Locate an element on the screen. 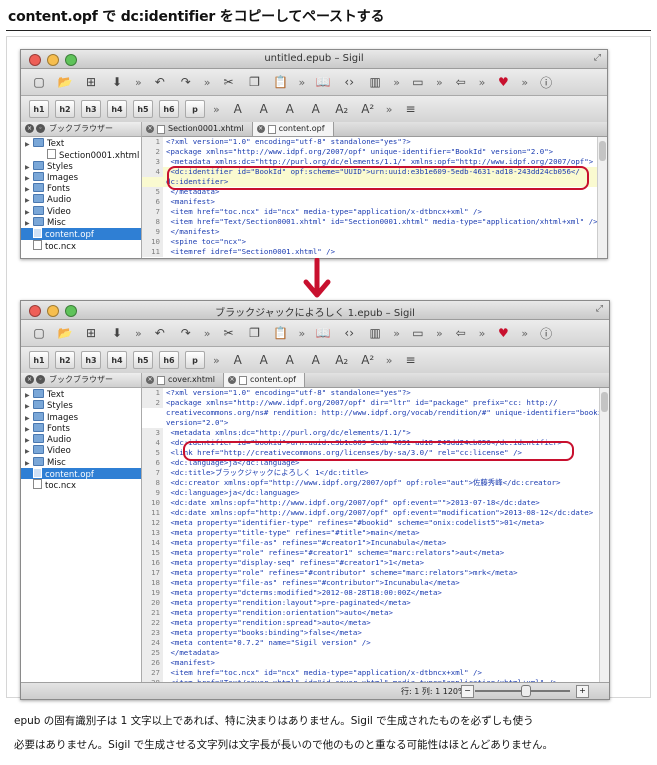 The height and width of the screenshot is (765, 657). editor-tab: × cover.xhtml is located at coordinates (183, 380).